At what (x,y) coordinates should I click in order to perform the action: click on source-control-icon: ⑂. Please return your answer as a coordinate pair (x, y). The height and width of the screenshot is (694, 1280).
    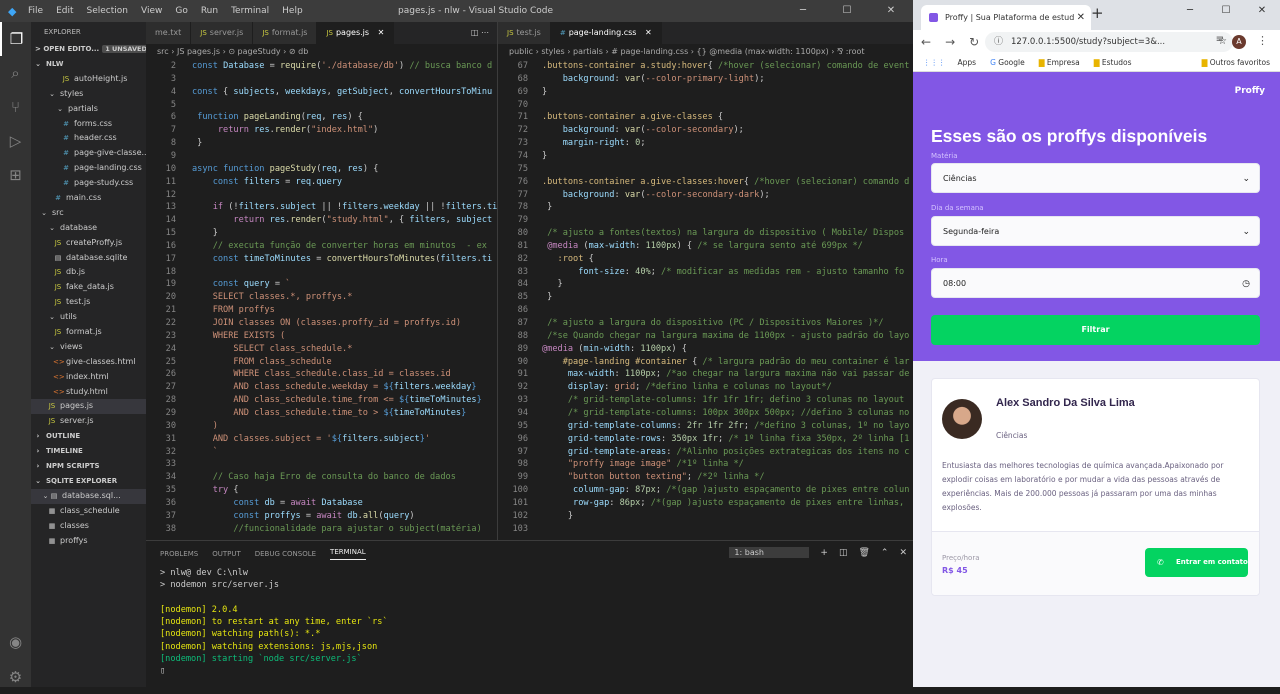
    Looking at the image, I should click on (15, 107).